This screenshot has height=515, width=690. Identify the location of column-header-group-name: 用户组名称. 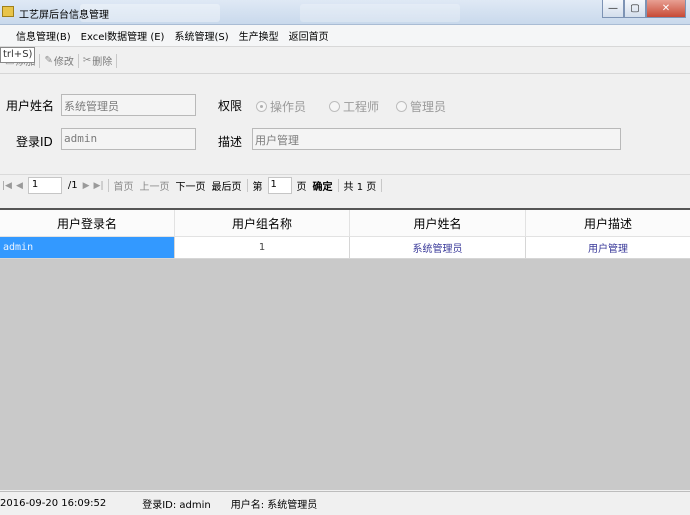
(262, 223).